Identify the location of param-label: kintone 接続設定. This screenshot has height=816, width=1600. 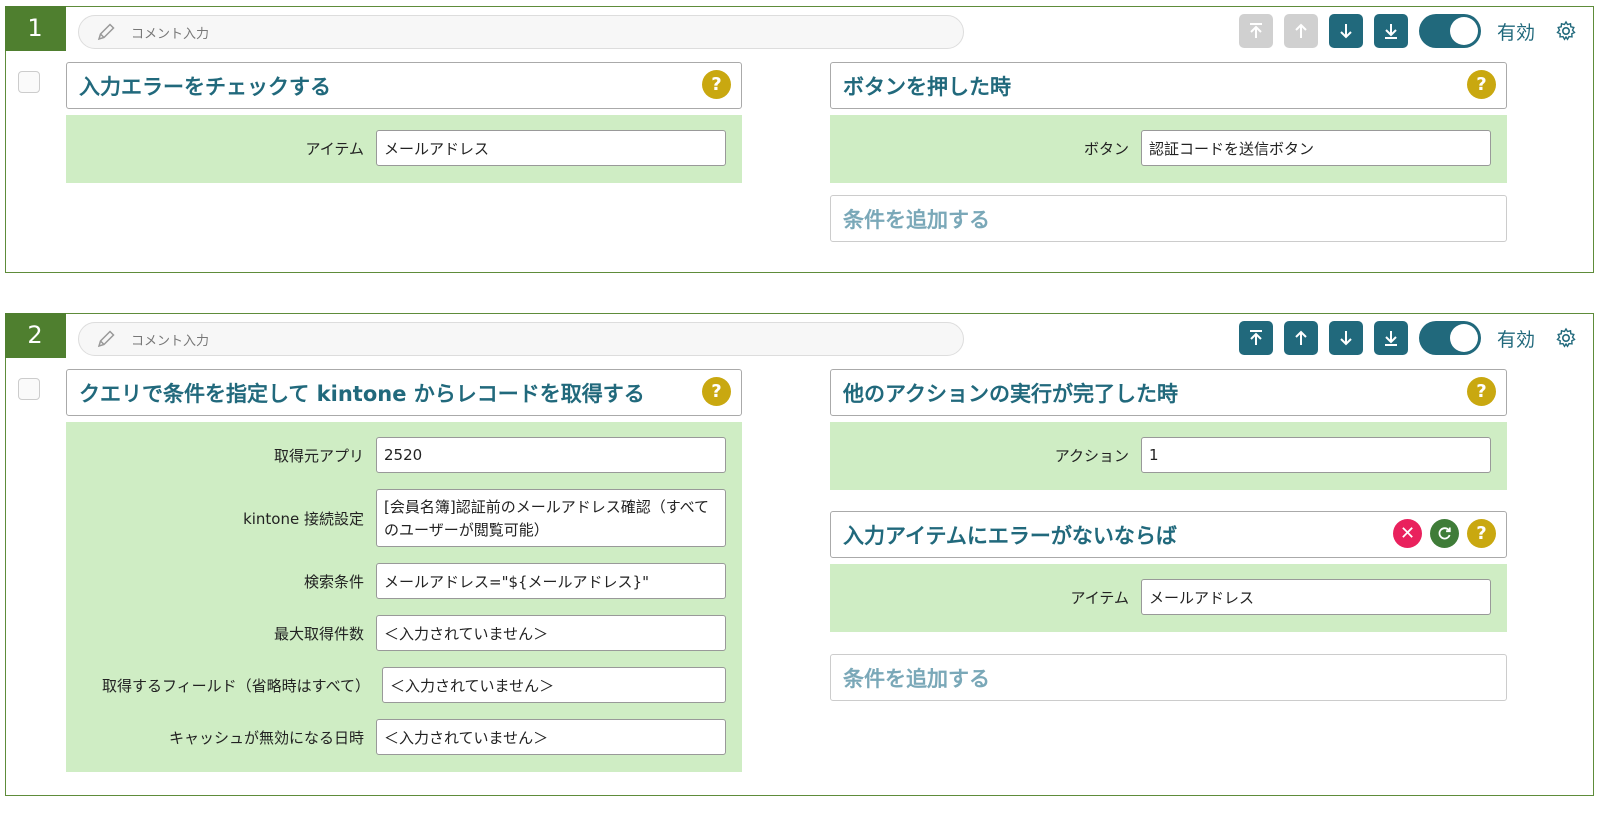
(303, 518).